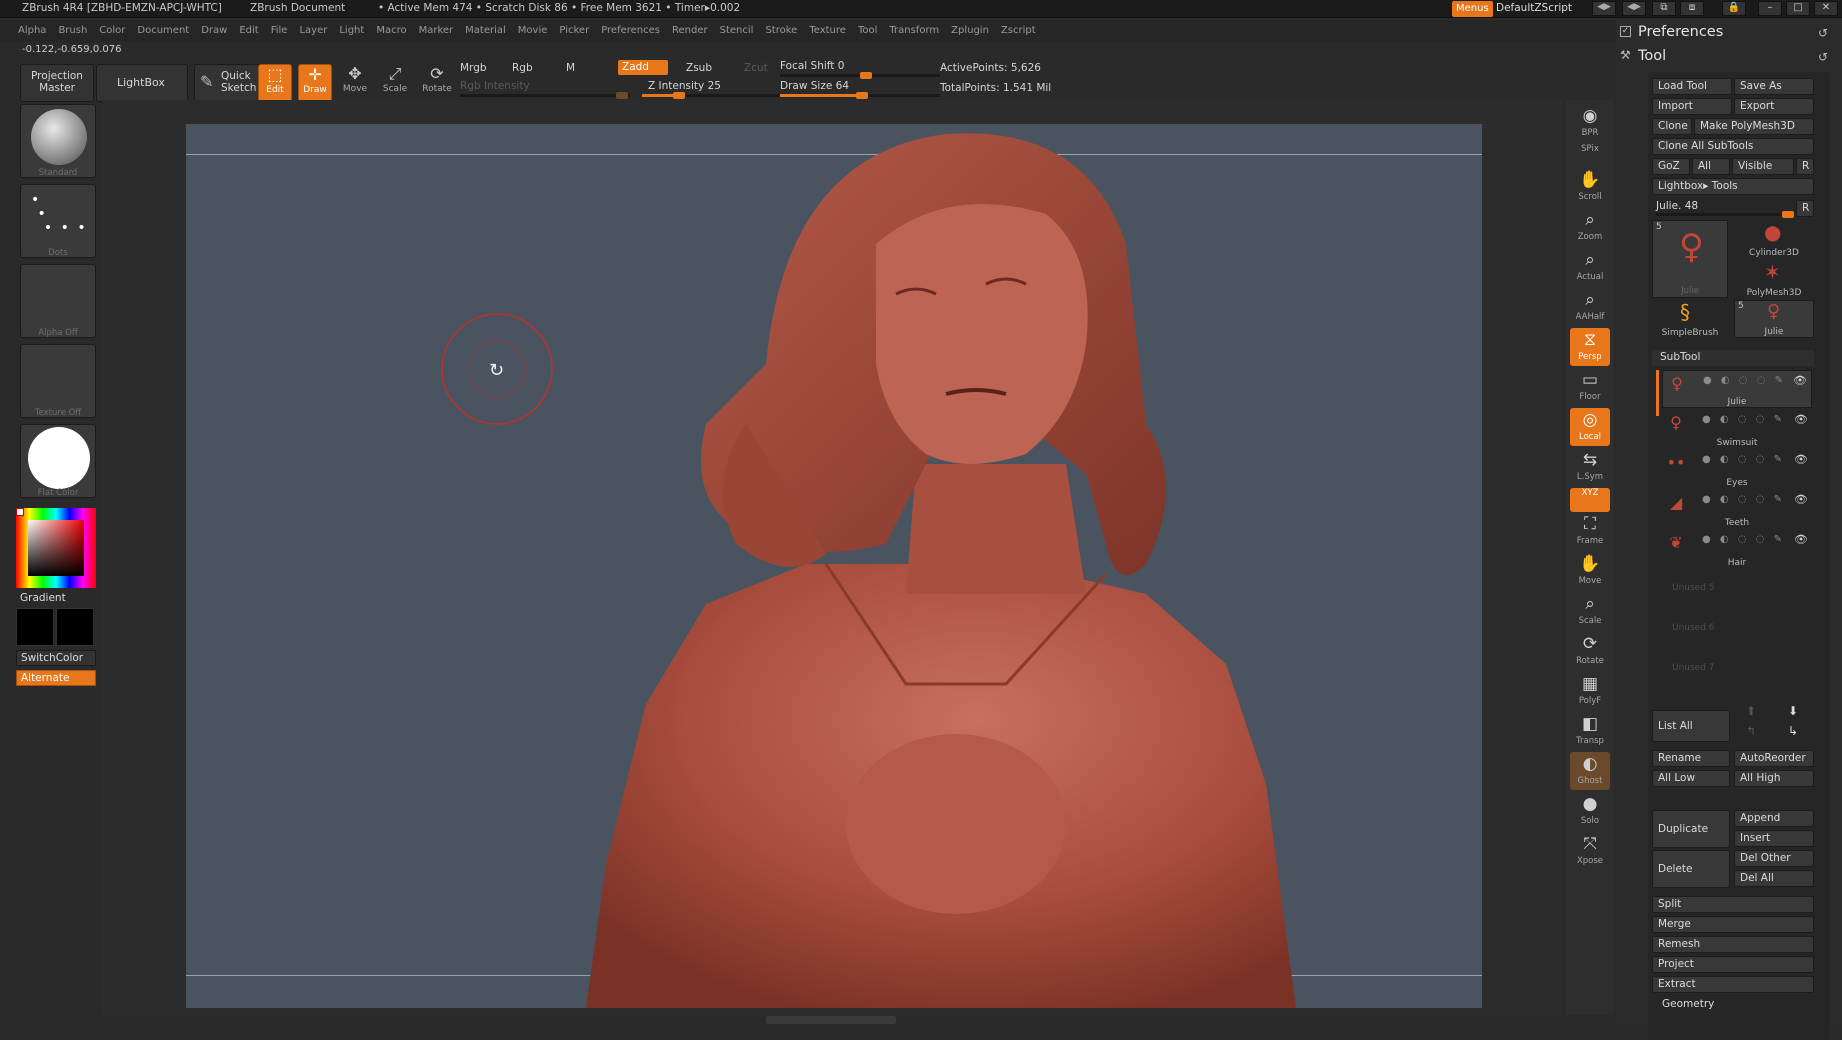 The width and height of the screenshot is (1842, 1040). What do you see at coordinates (1805, 166) in the screenshot?
I see `goz-r-button: R` at bounding box center [1805, 166].